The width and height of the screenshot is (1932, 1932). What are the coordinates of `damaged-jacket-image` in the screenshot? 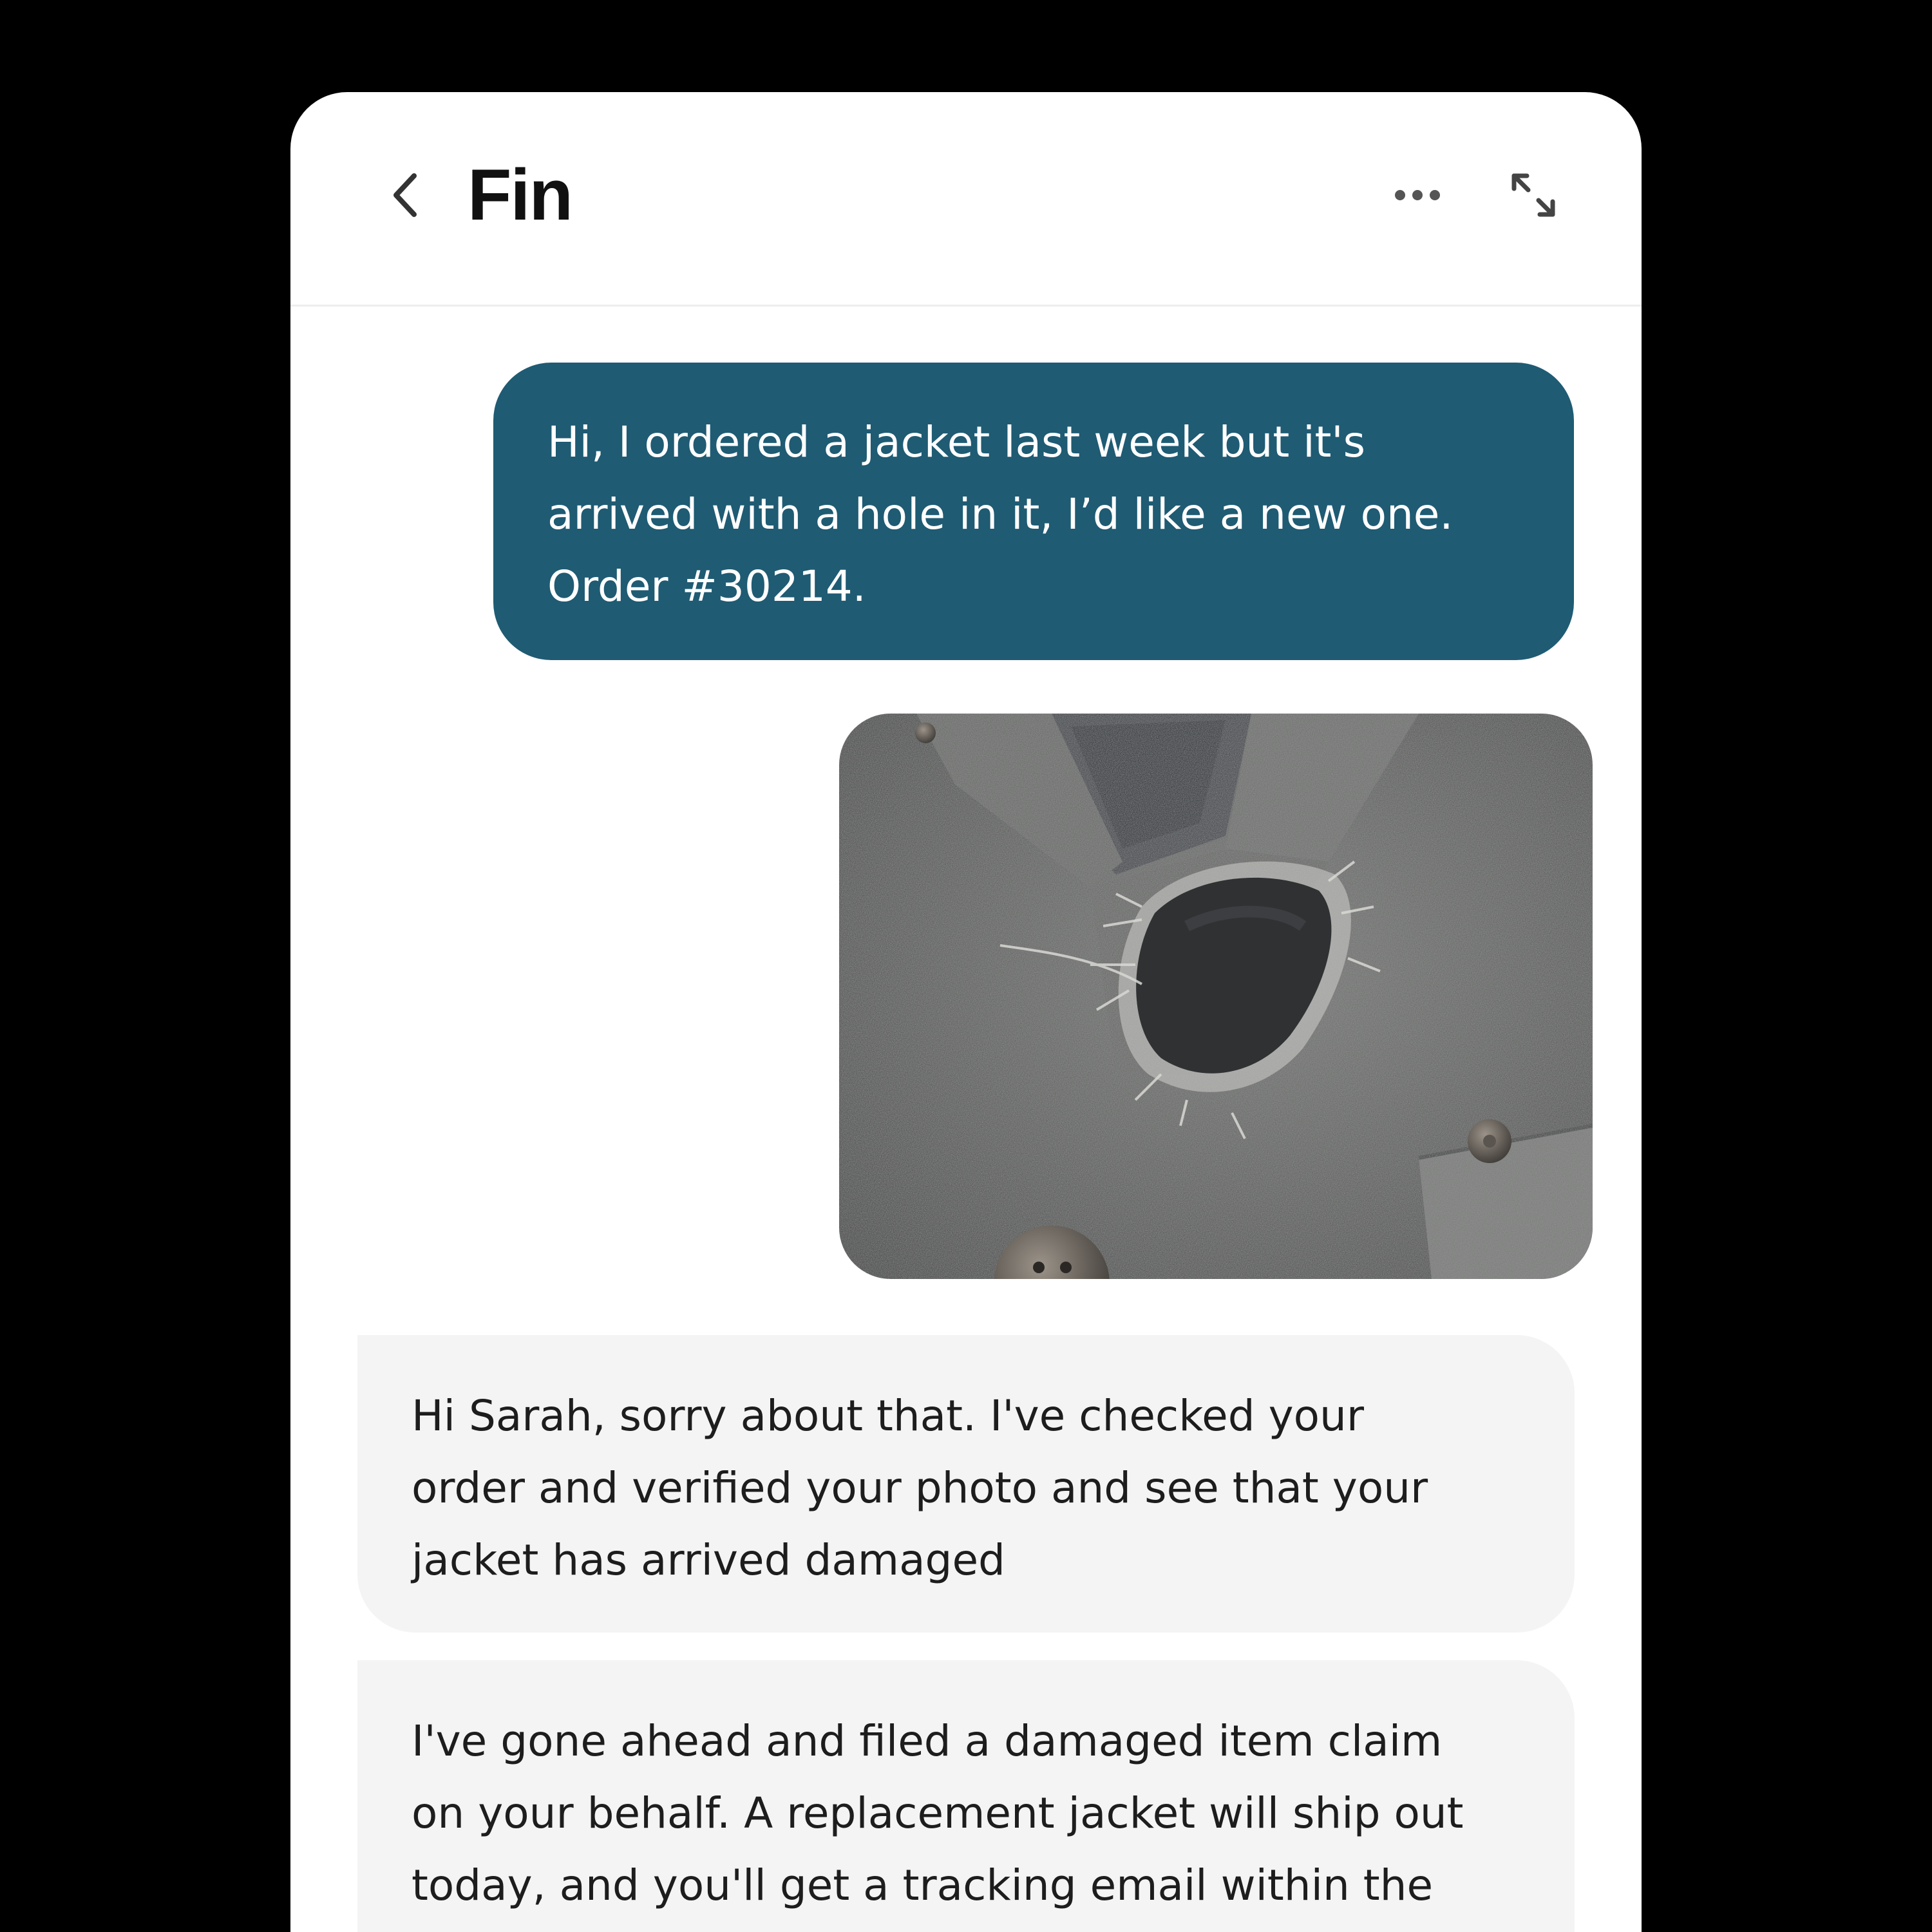 It's located at (1216, 997).